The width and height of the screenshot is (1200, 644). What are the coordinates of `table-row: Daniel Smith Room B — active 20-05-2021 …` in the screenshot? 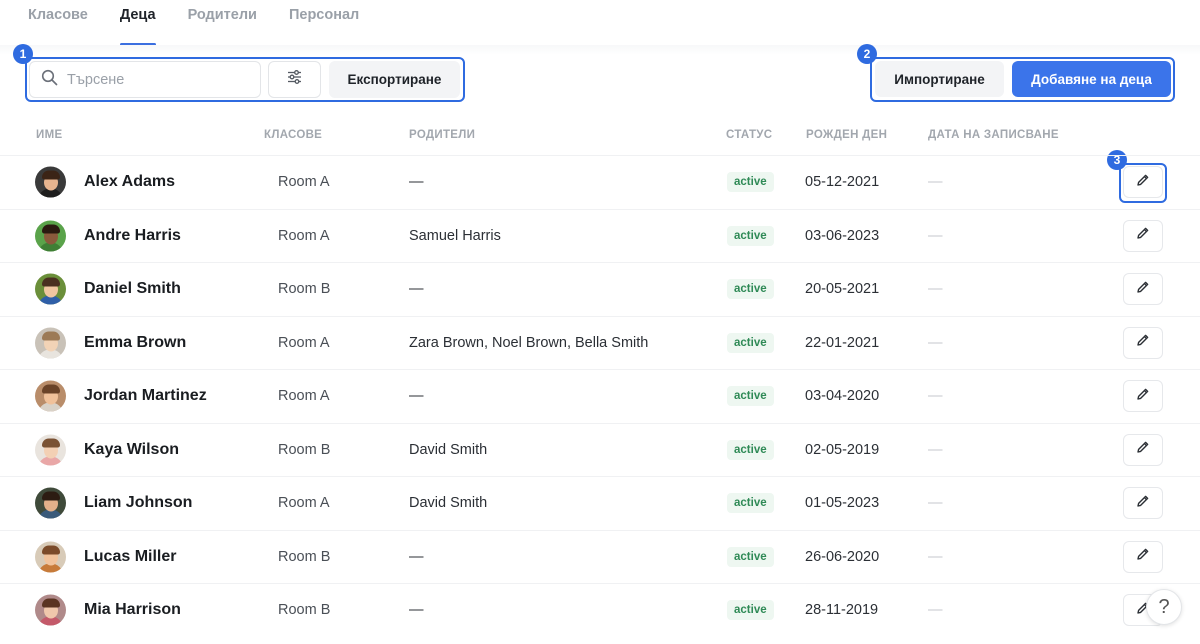 It's located at (600, 289).